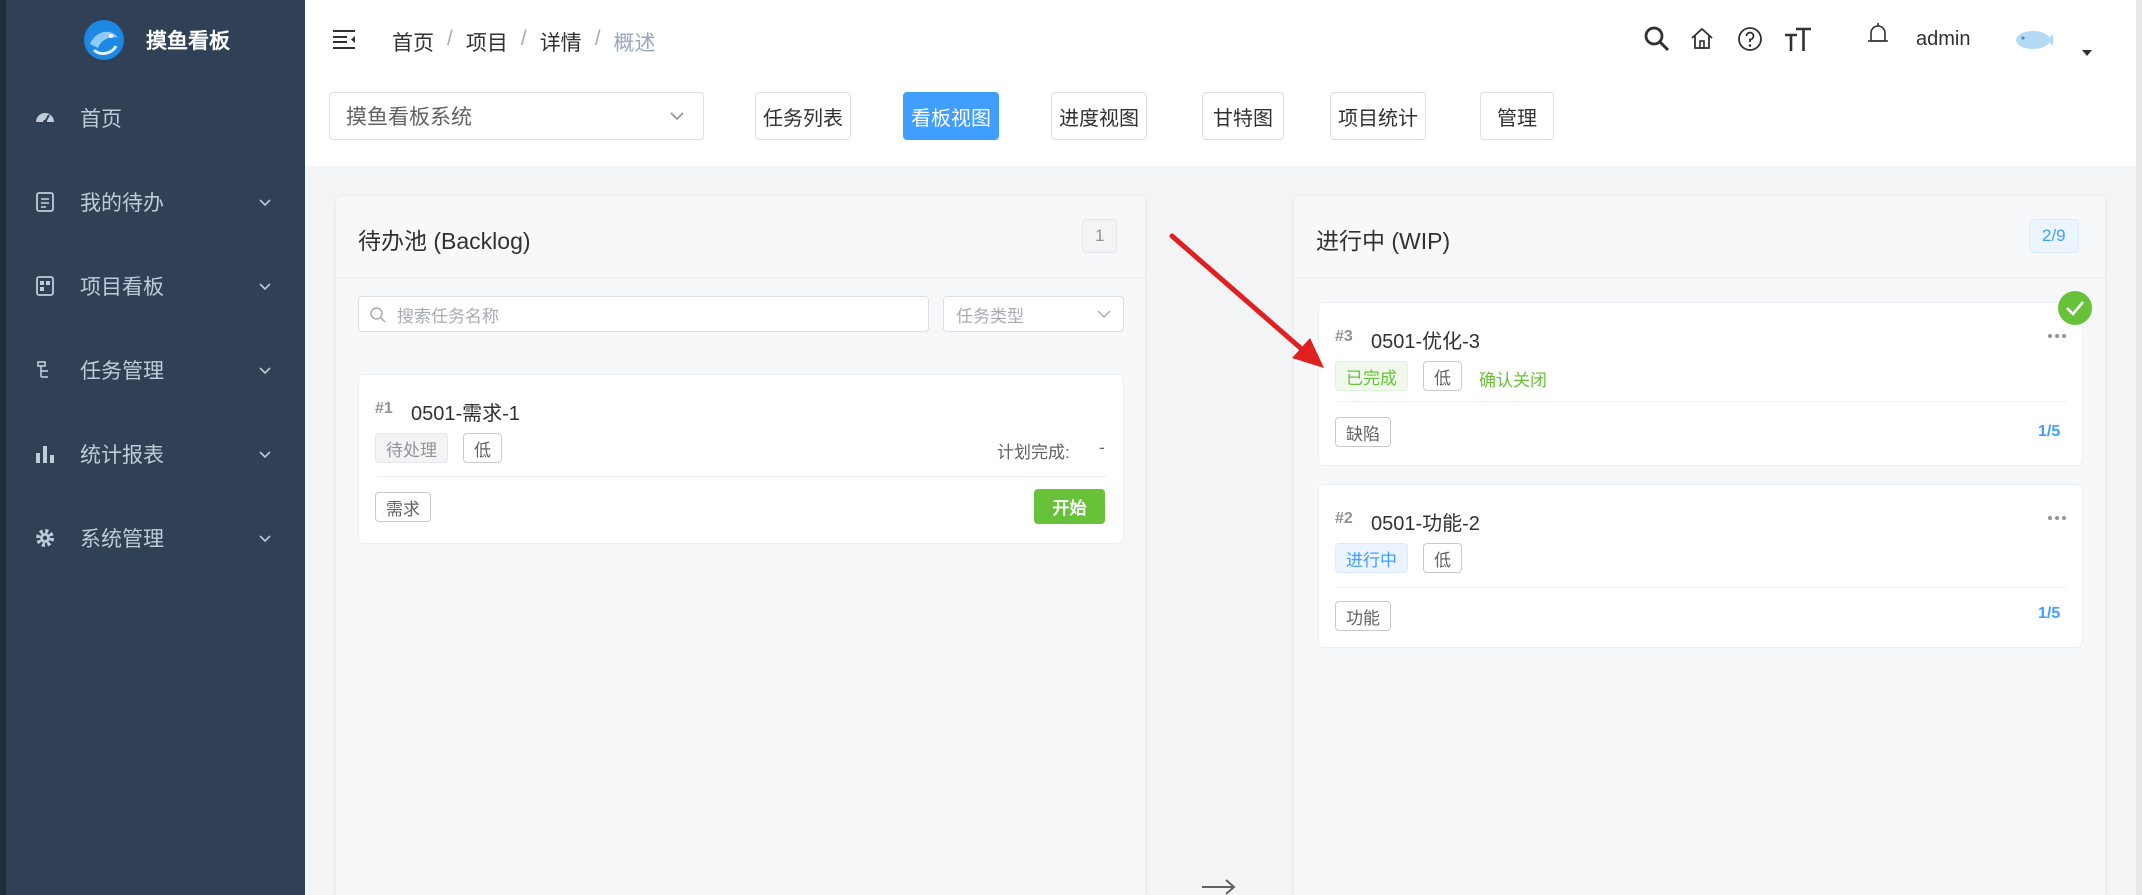 This screenshot has height=895, width=2142. What do you see at coordinates (413, 42) in the screenshot?
I see `breadcrumb-home: 首页` at bounding box center [413, 42].